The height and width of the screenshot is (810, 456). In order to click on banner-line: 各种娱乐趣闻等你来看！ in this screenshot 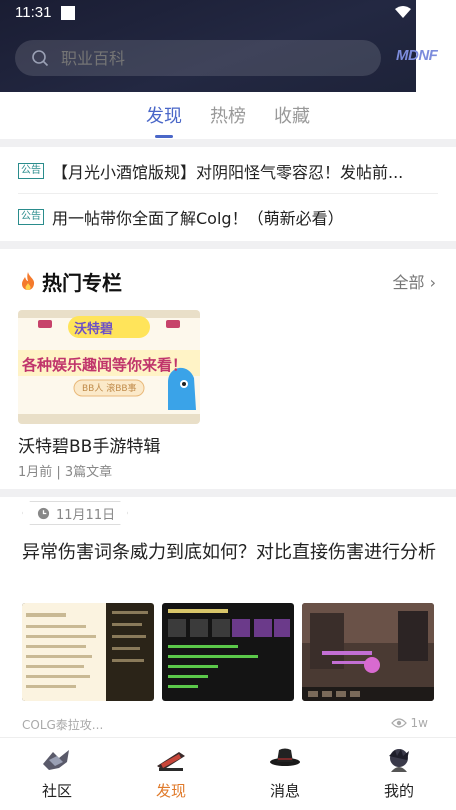, I will do `click(105, 365)`.